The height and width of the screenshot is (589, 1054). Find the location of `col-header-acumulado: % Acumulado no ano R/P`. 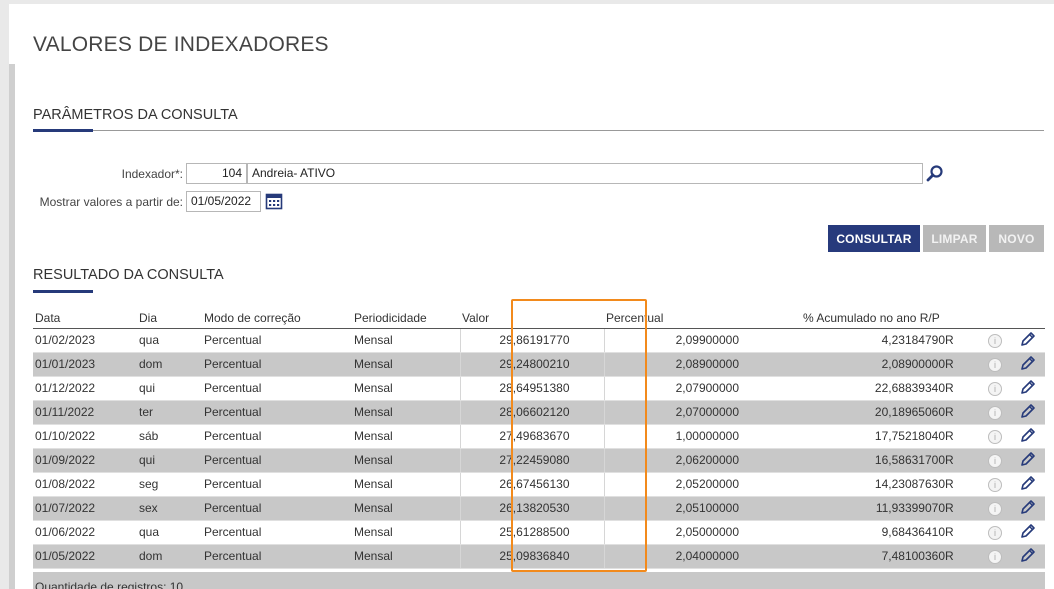

col-header-acumulado: % Acumulado no ano R/P is located at coordinates (873, 317).